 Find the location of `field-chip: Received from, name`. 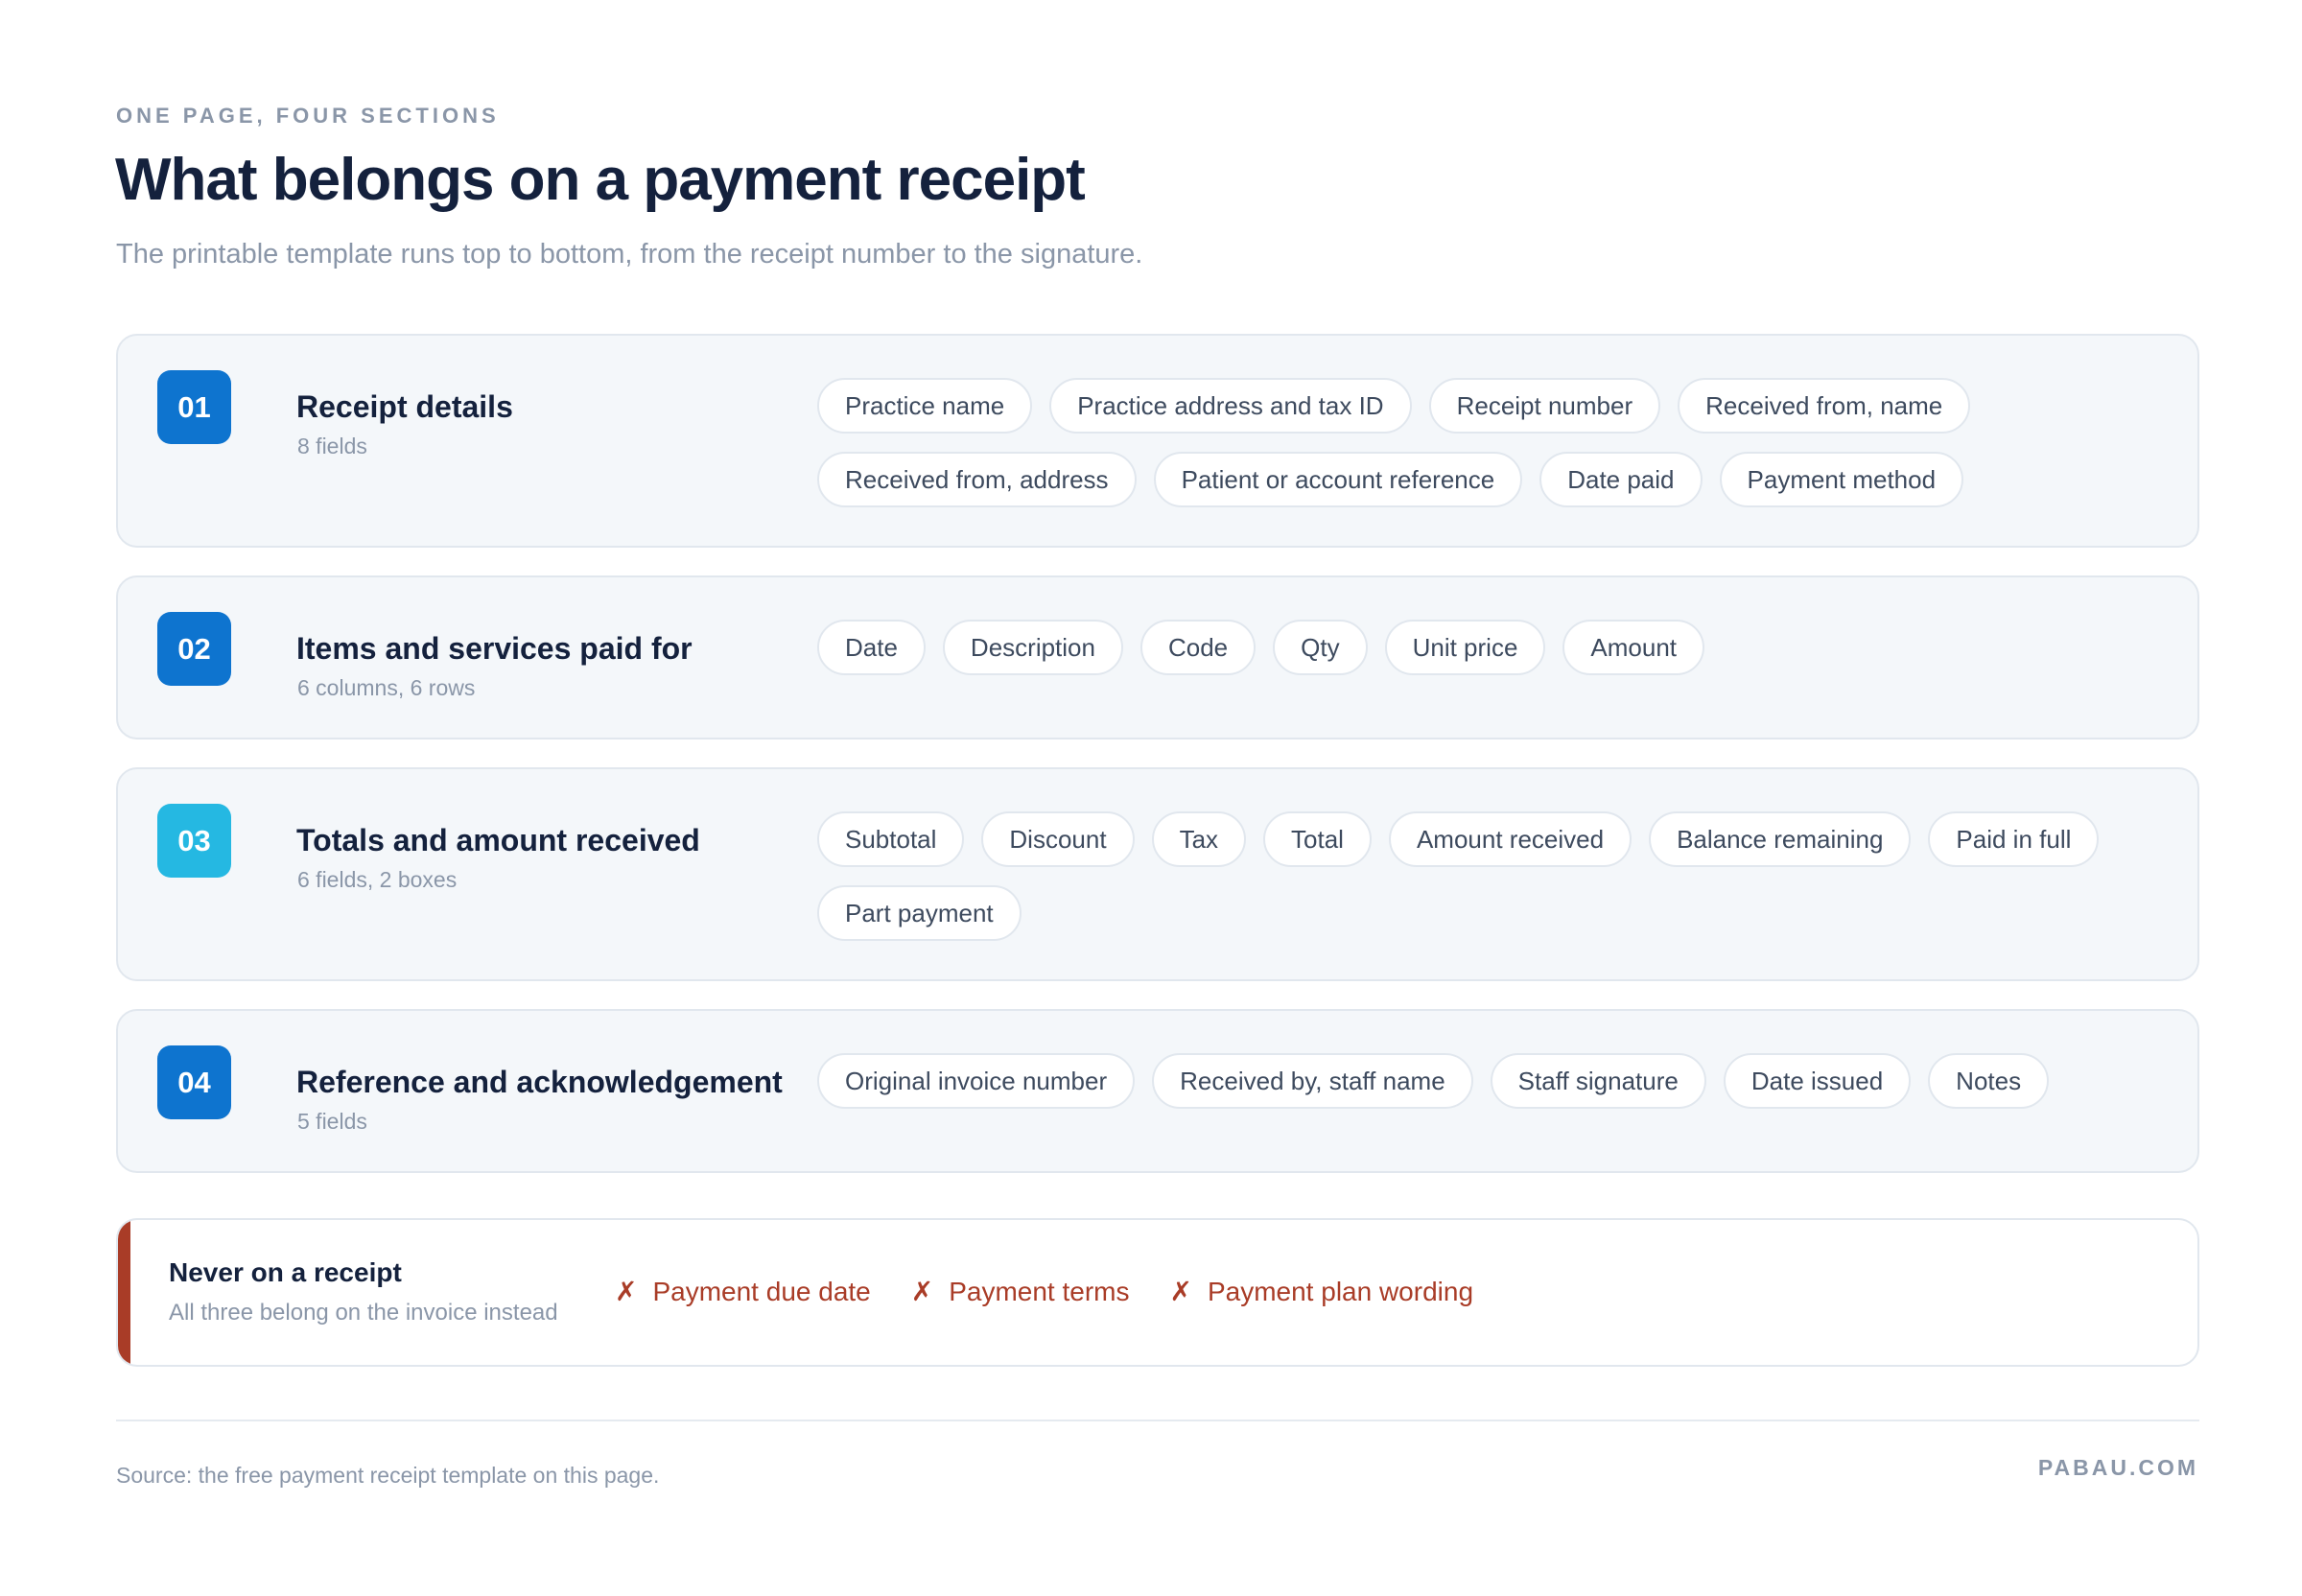

field-chip: Received from, name is located at coordinates (1824, 406).